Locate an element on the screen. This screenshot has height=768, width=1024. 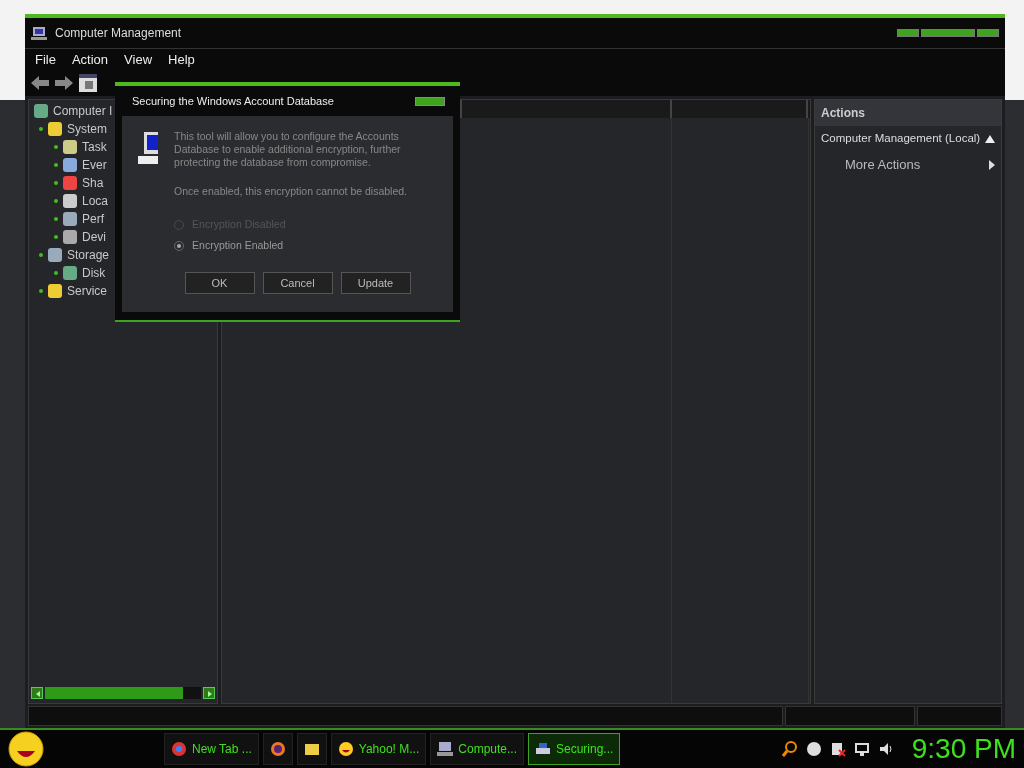
tree-item: System is located at coordinates (87, 129).